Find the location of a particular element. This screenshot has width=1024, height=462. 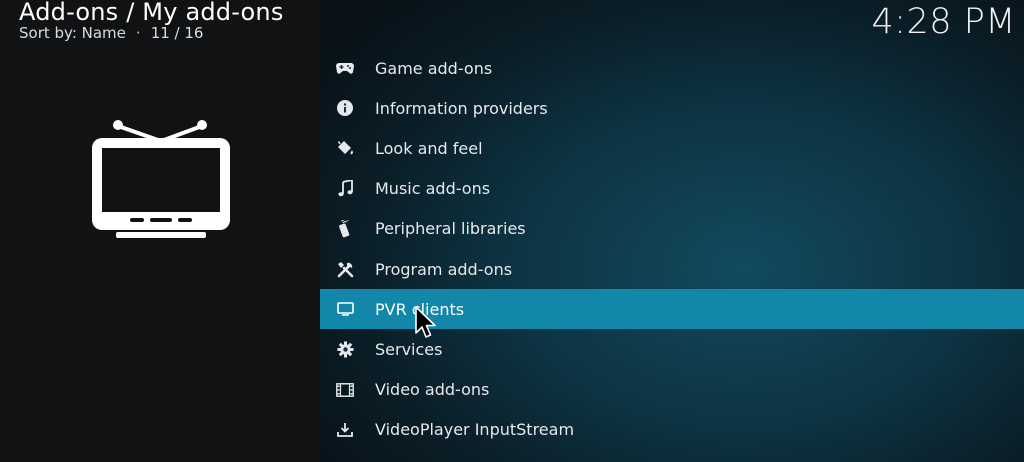

menu-item-label: Peripheral libraries is located at coordinates (450, 229).